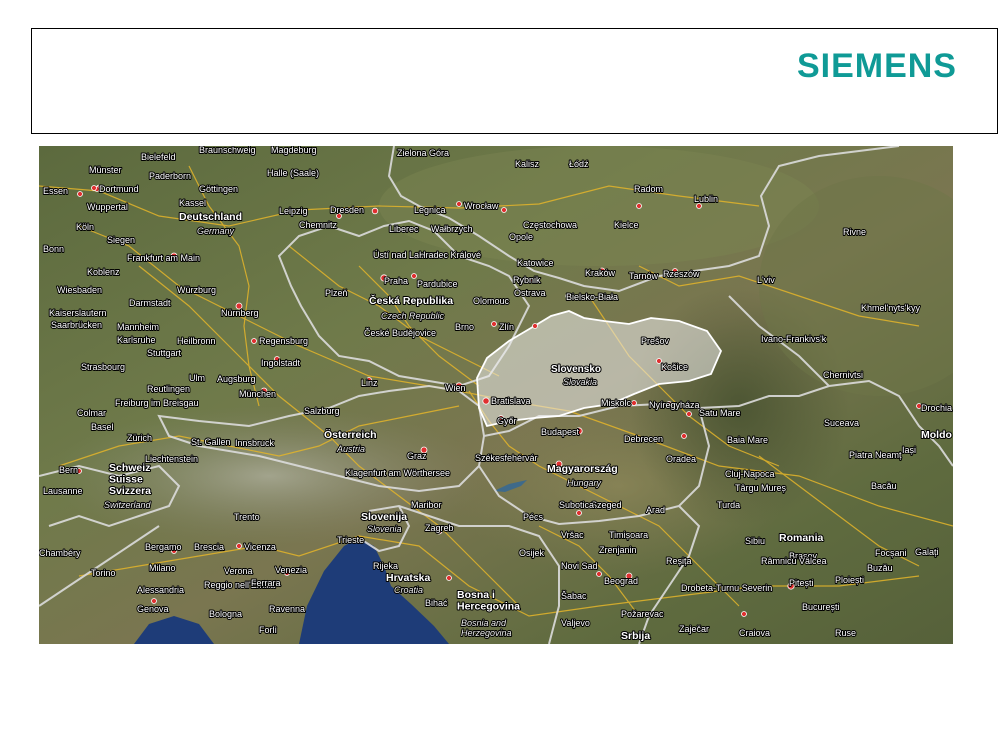 The height and width of the screenshot is (750, 1000). What do you see at coordinates (642, 614) in the screenshot?
I see `city-label: Požarevac` at bounding box center [642, 614].